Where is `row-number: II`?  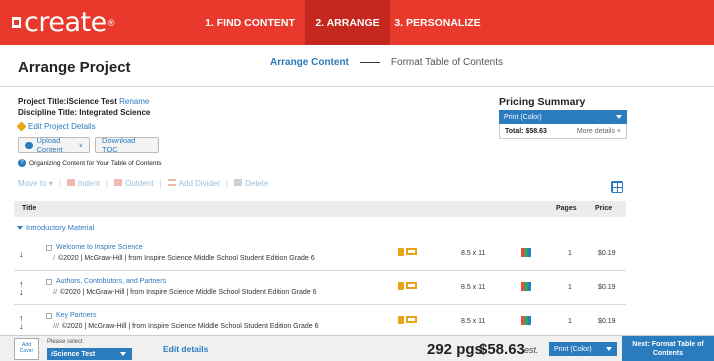 row-number: II is located at coordinates (55, 292).